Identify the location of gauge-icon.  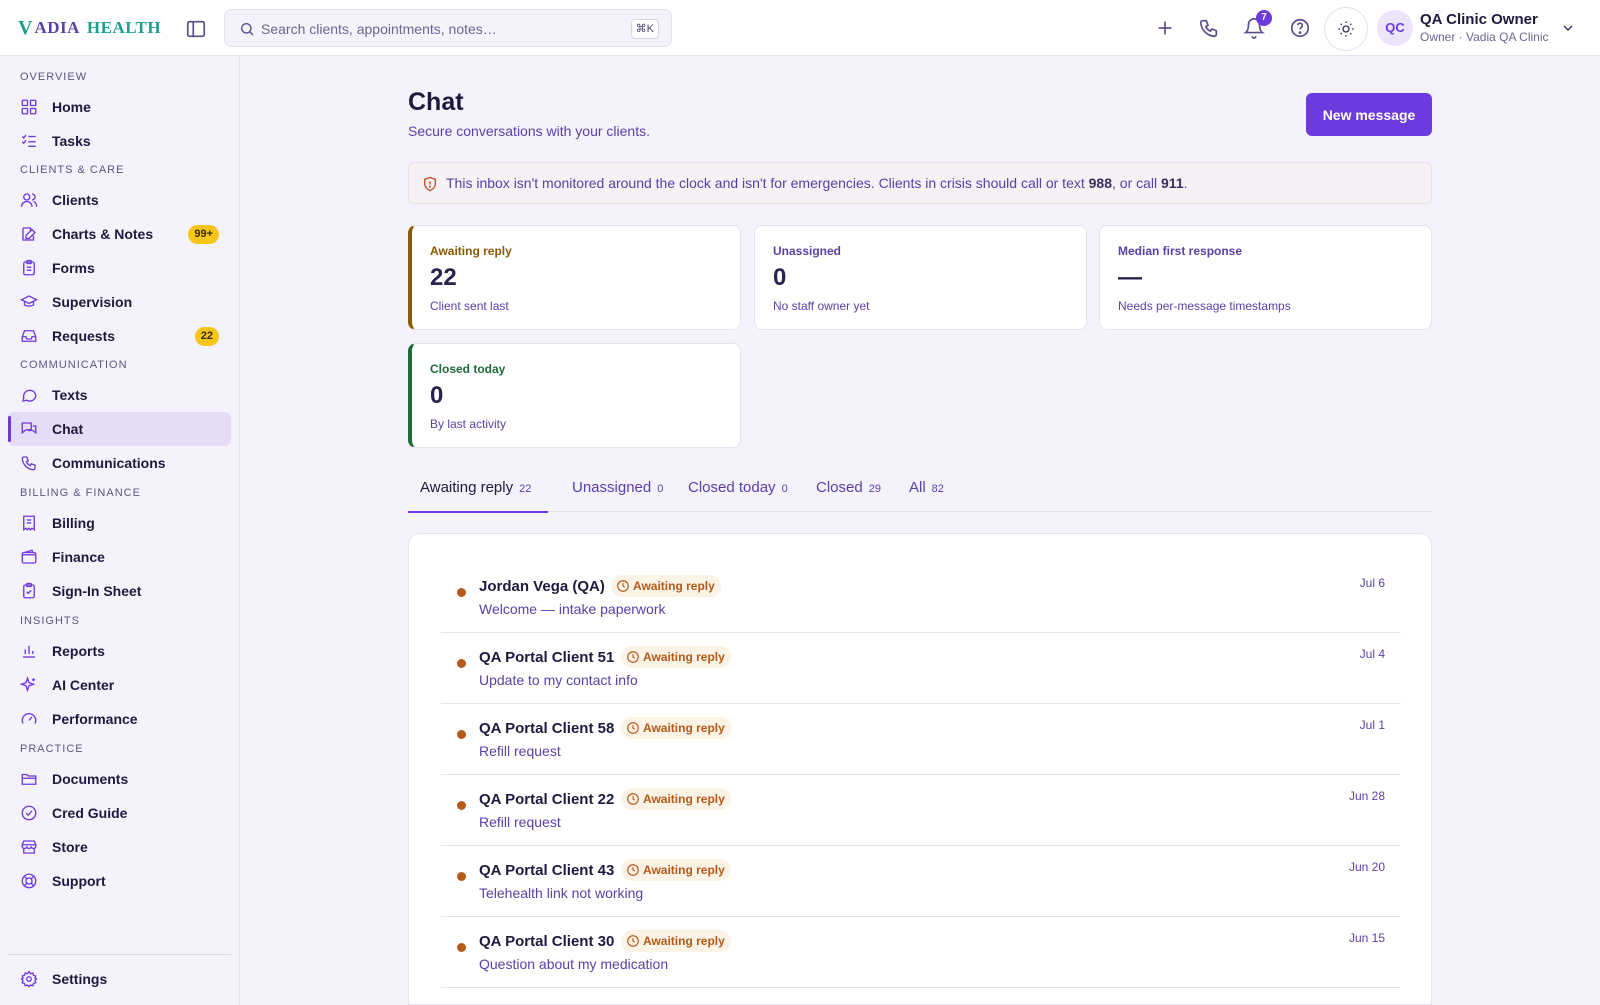
(29, 718).